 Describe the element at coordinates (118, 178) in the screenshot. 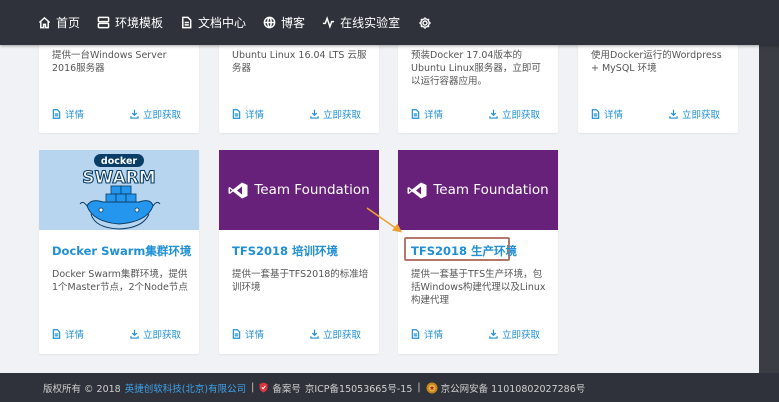

I see `svg-text: SWARM` at that location.